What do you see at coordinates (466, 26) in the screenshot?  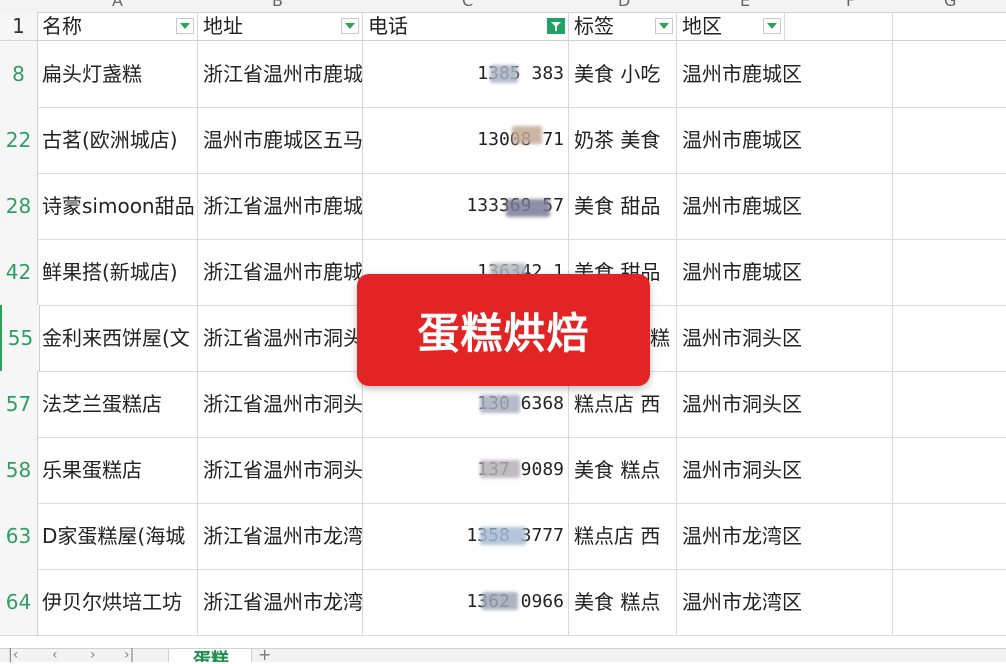 I see `header-cell-phone: 电话` at bounding box center [466, 26].